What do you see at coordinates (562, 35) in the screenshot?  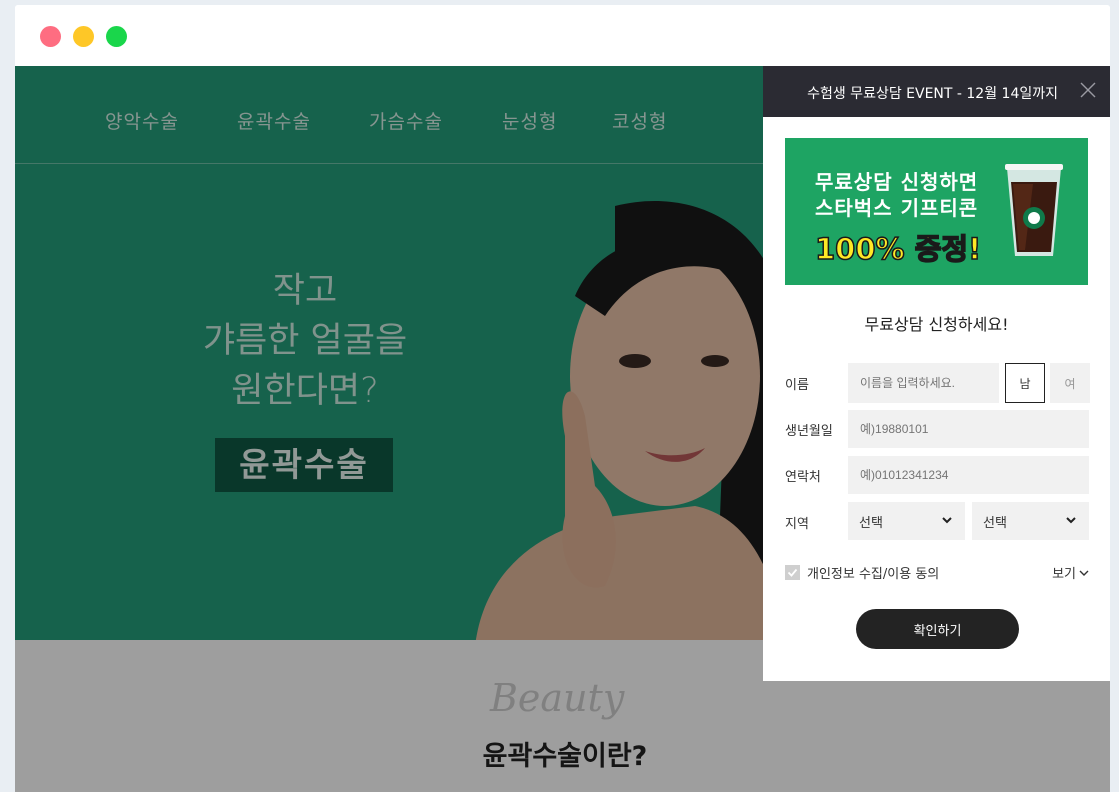 I see `window-titlebar` at bounding box center [562, 35].